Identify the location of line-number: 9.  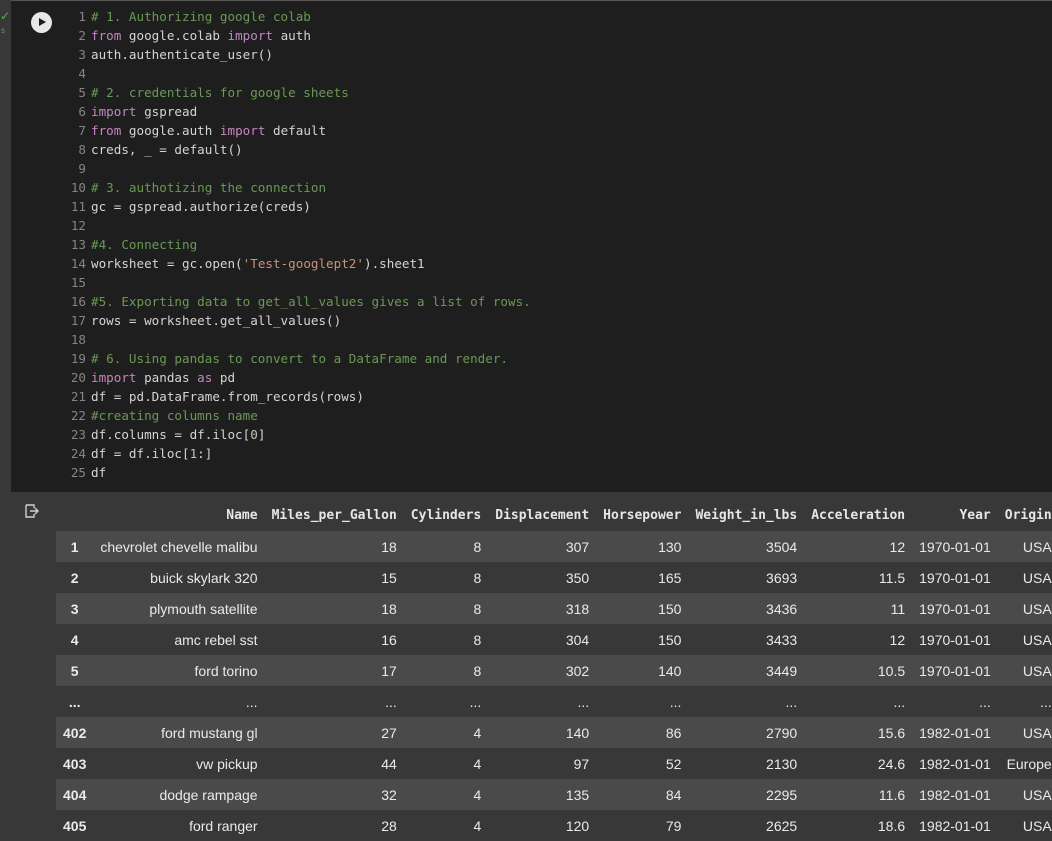
(82, 168).